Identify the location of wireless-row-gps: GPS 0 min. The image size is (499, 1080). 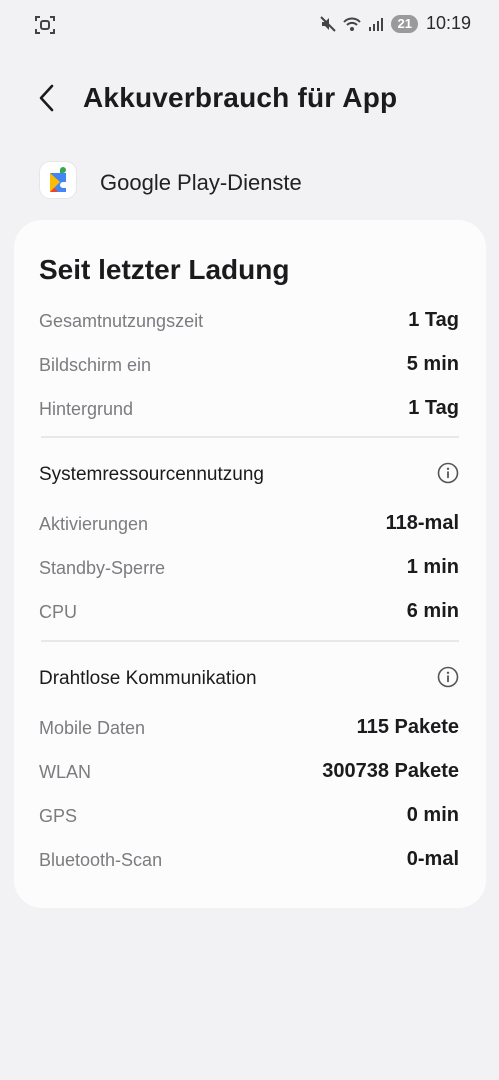
(249, 818).